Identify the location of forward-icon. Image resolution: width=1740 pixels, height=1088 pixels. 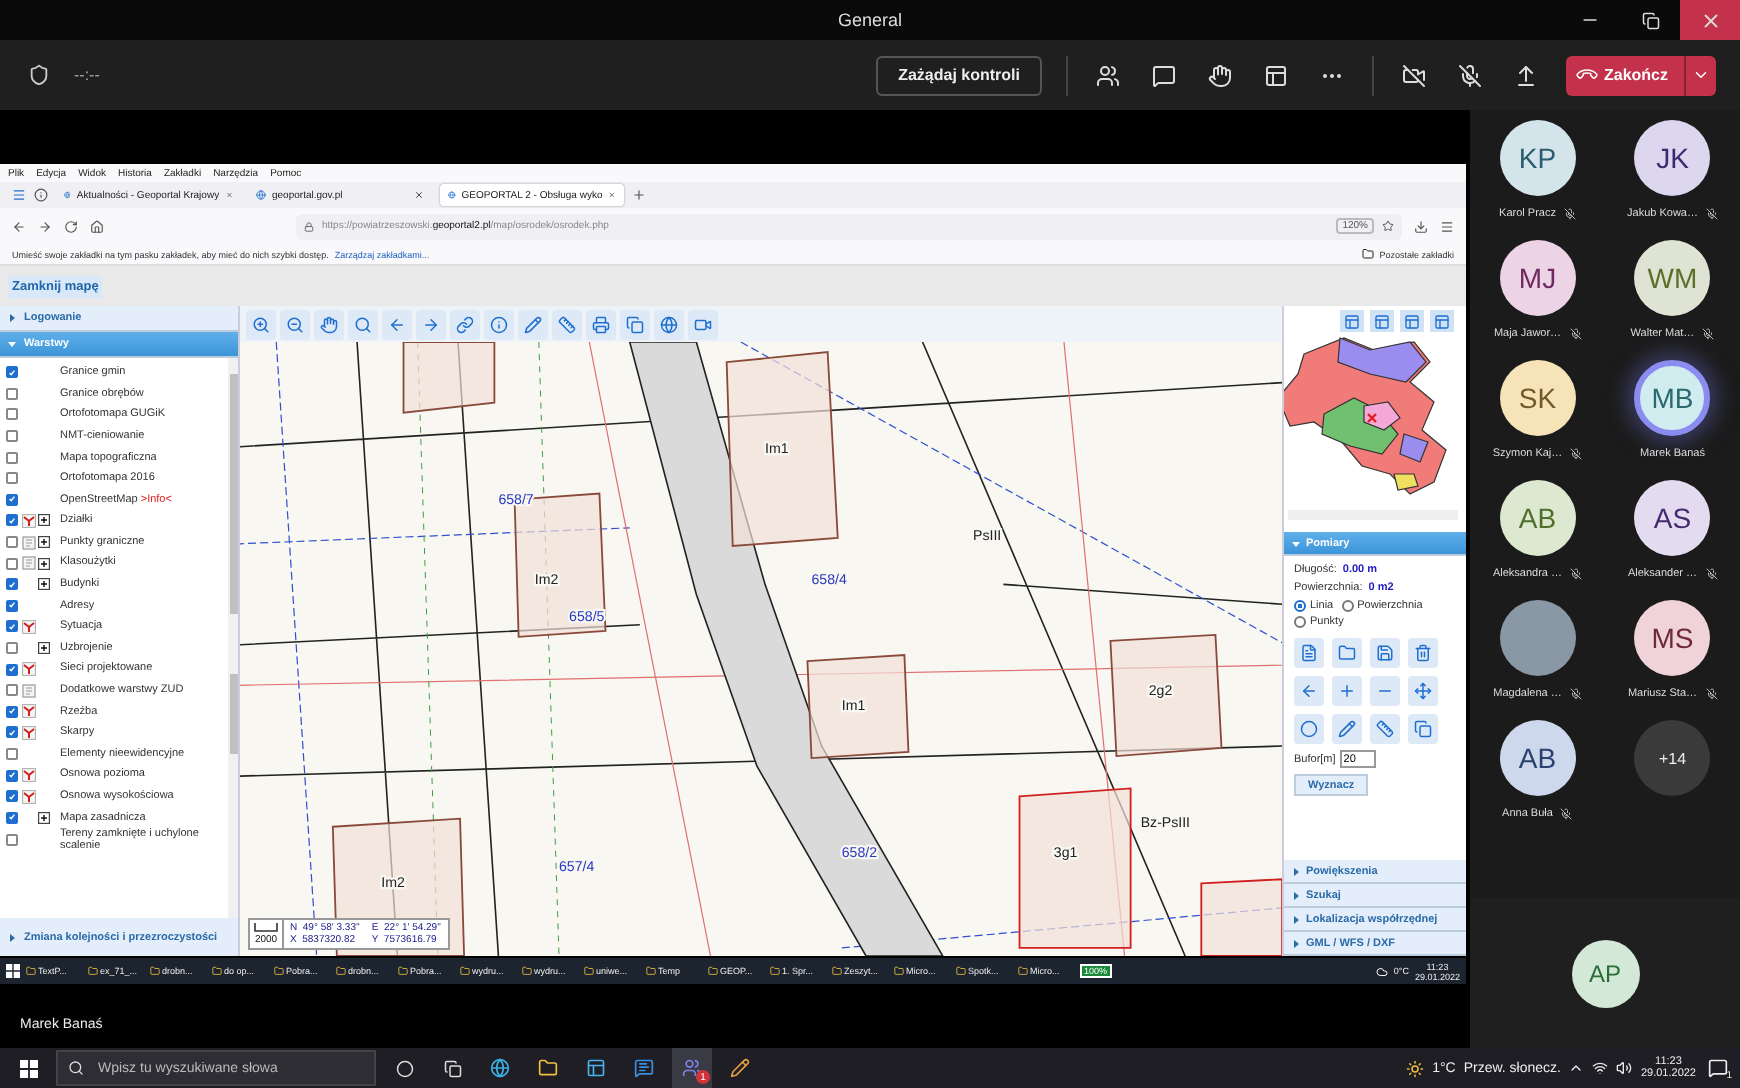
(45, 226).